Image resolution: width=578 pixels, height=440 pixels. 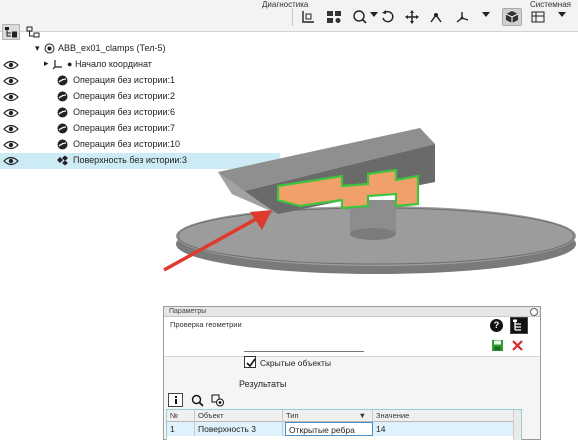 I want to click on properties-icon, so click(x=334, y=17).